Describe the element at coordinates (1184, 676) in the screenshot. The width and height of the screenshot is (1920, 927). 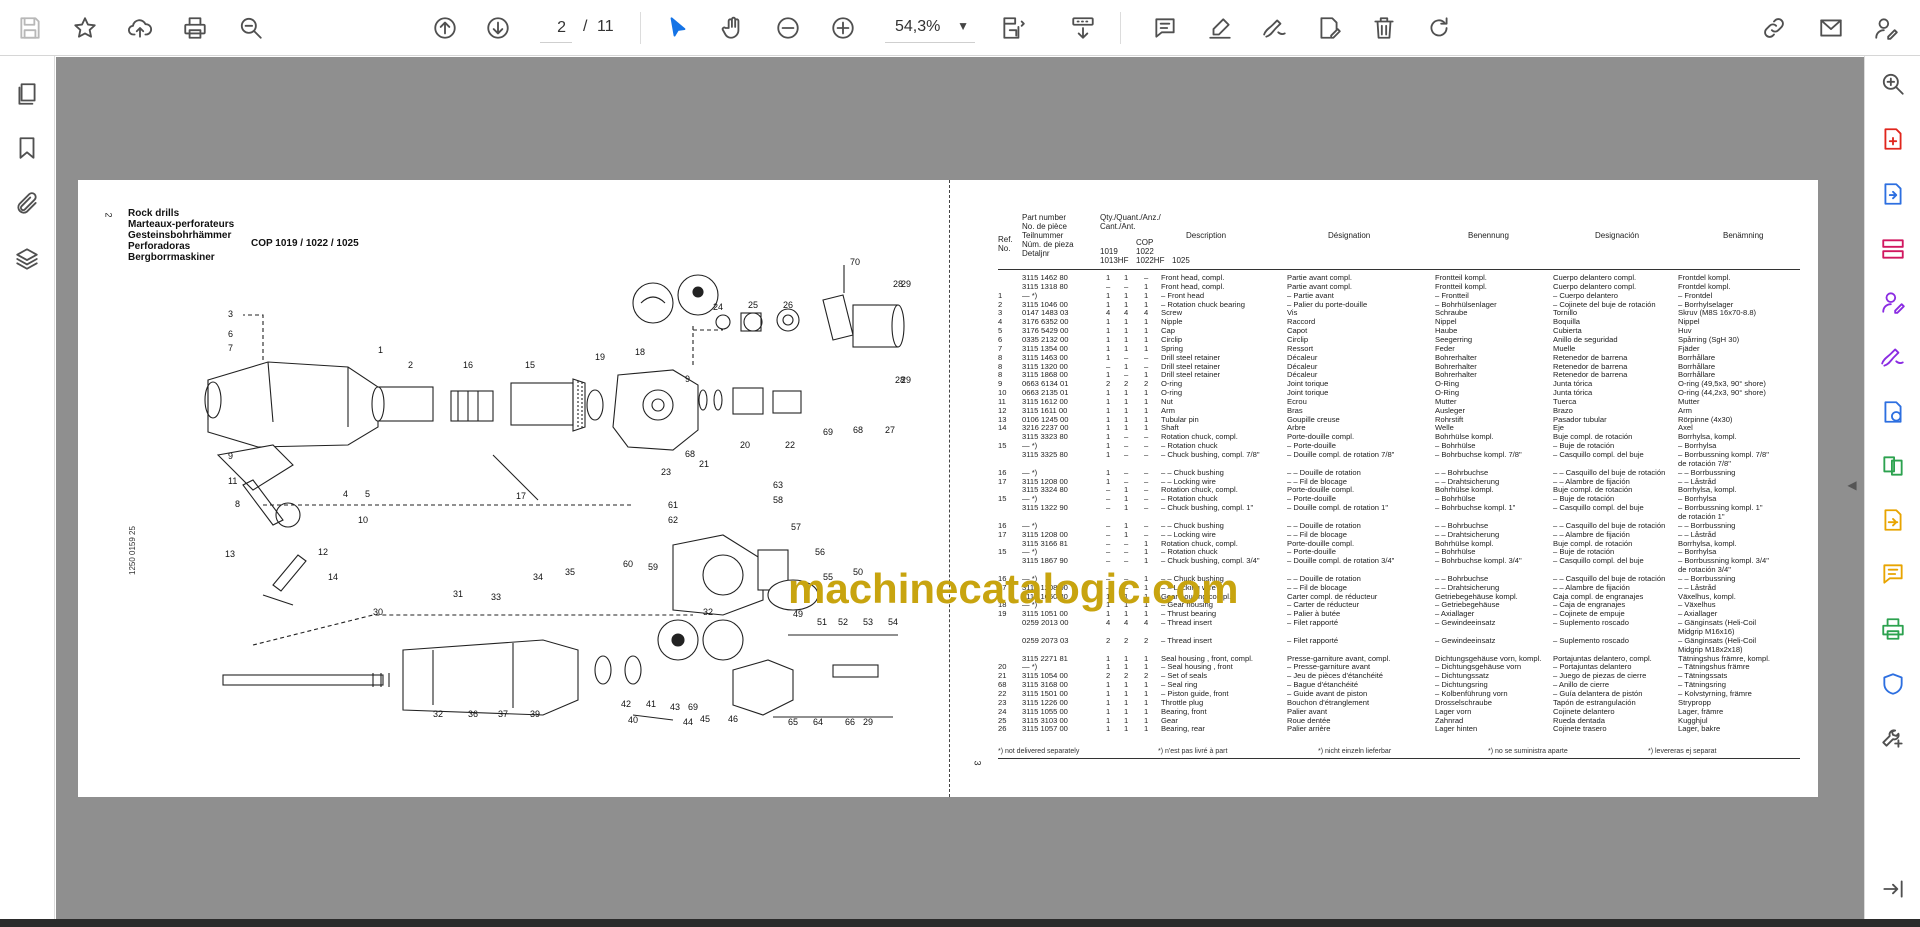
I see `table-cell: – Set of seals` at that location.